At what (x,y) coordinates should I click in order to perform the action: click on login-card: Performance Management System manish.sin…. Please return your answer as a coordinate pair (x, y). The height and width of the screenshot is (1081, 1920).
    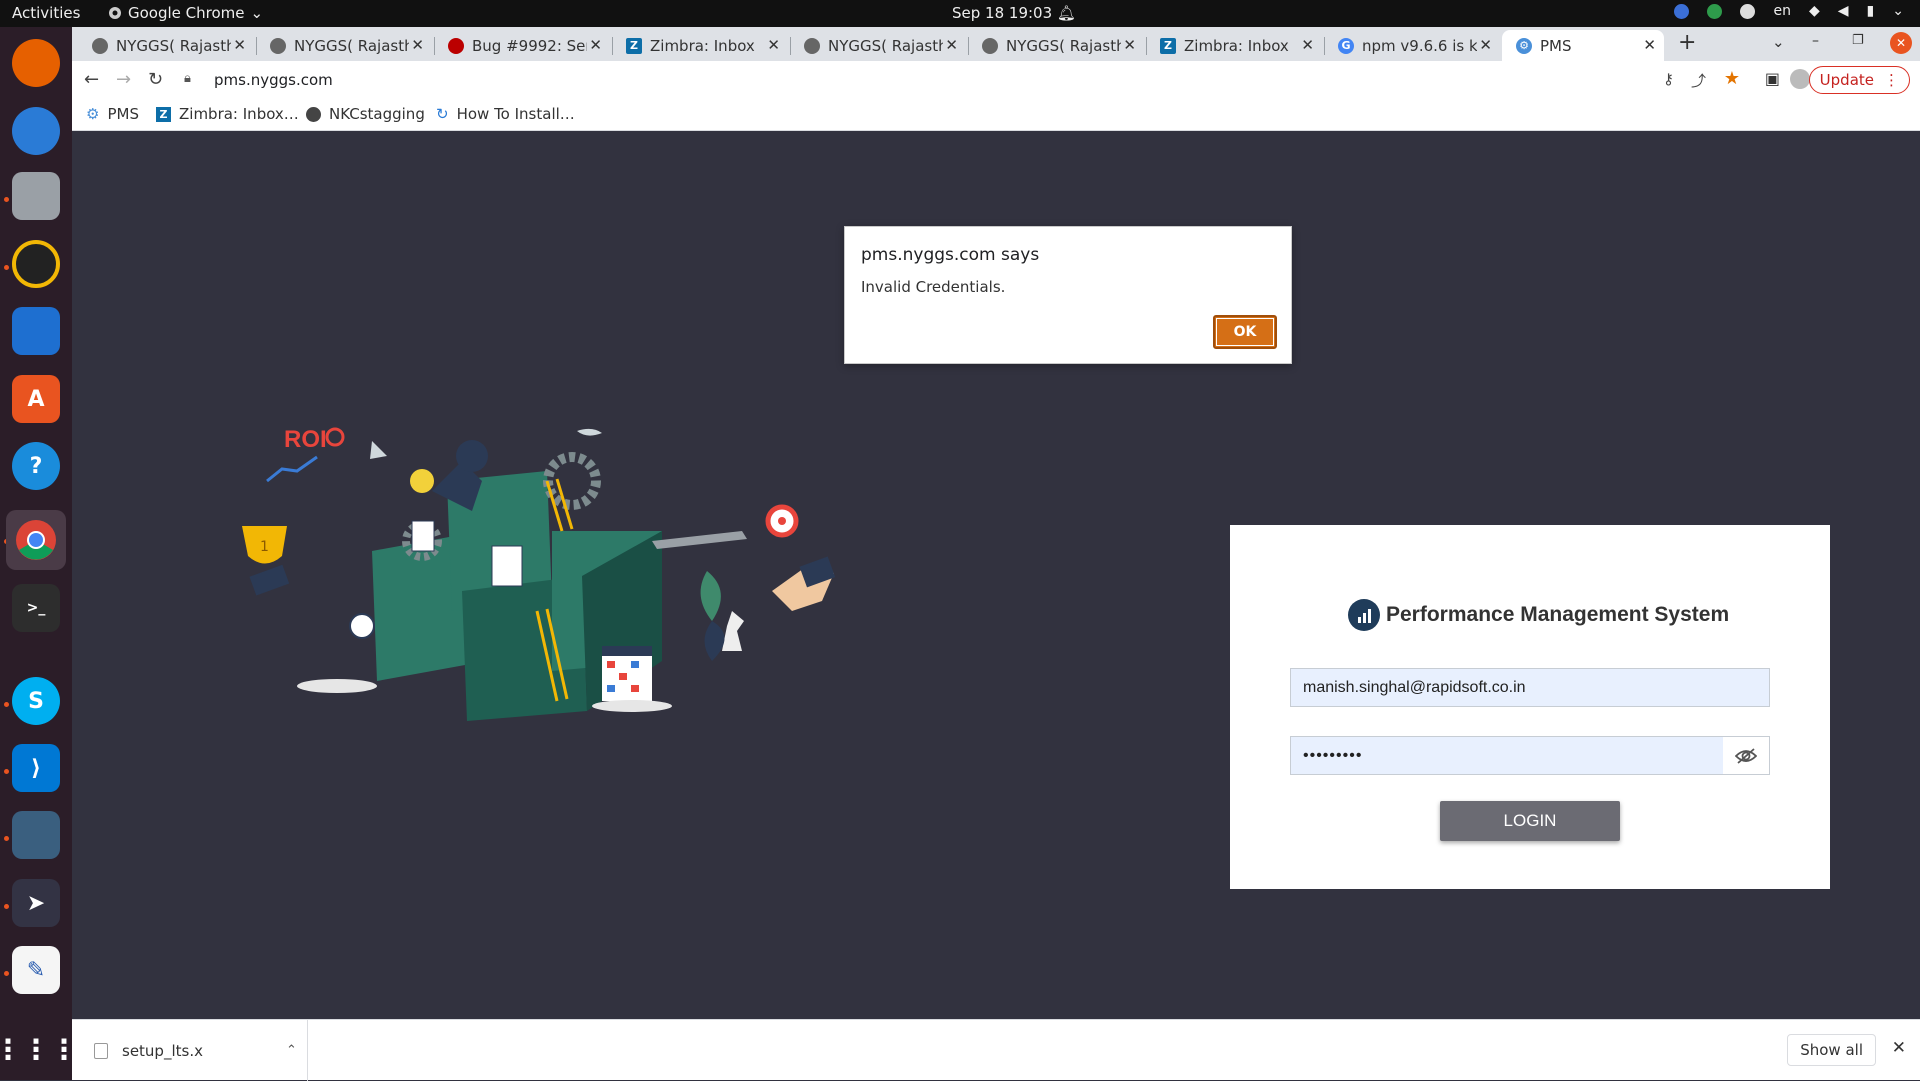
    Looking at the image, I should click on (1530, 707).